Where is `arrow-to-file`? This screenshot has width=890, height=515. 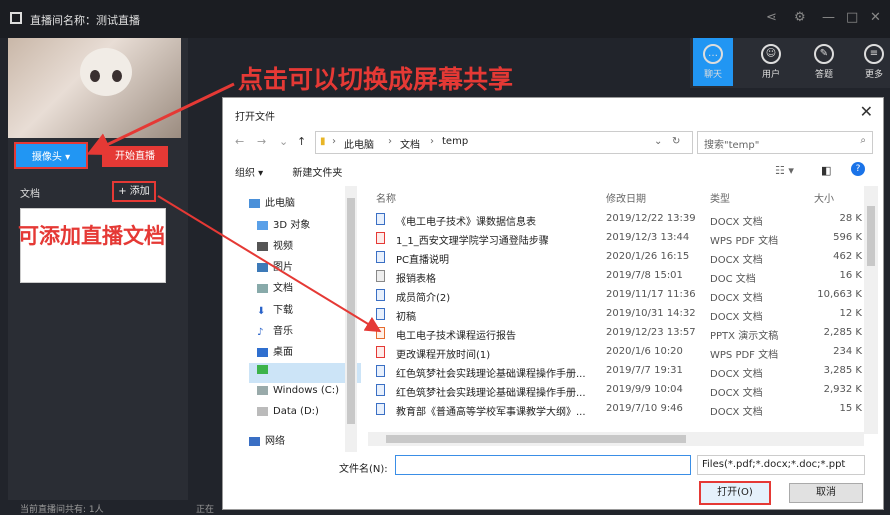 arrow-to-file is located at coordinates (269, 264).